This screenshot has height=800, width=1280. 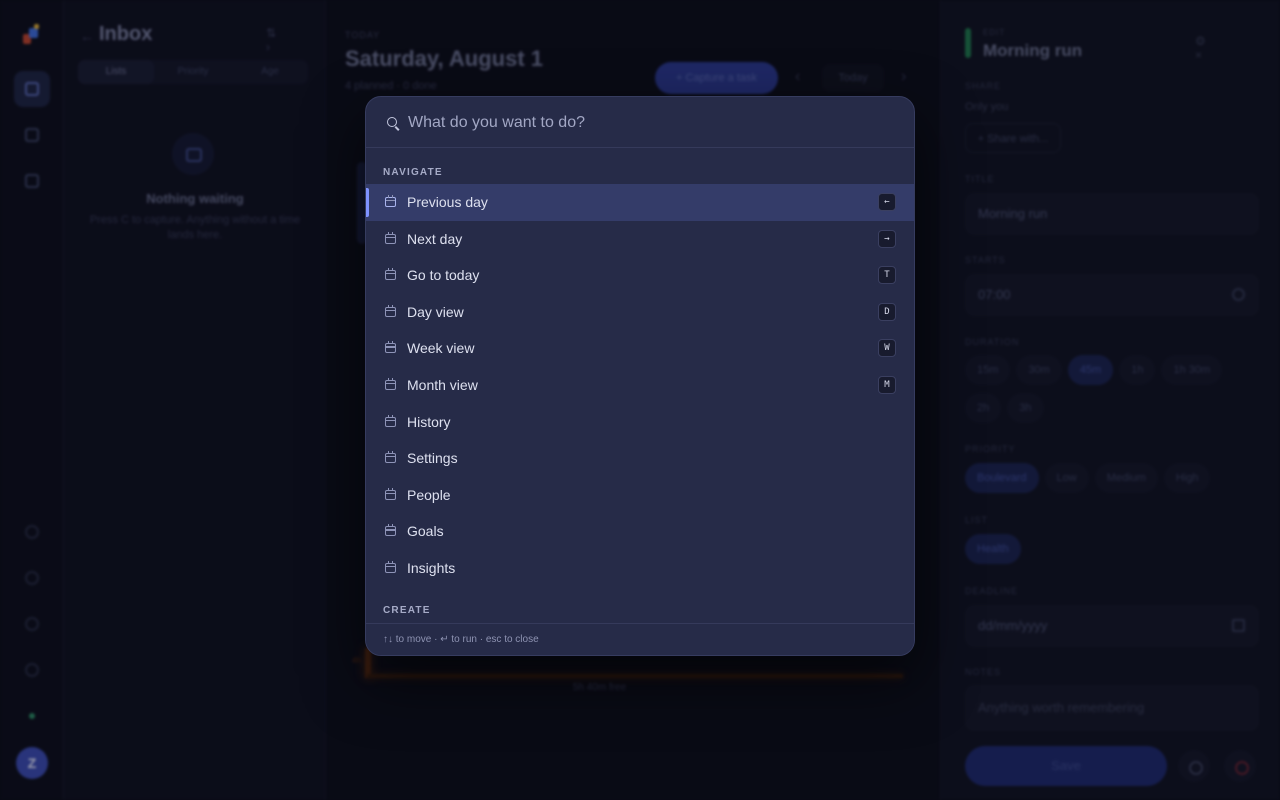 I want to click on command-item-label: Previous day, so click(x=447, y=202).